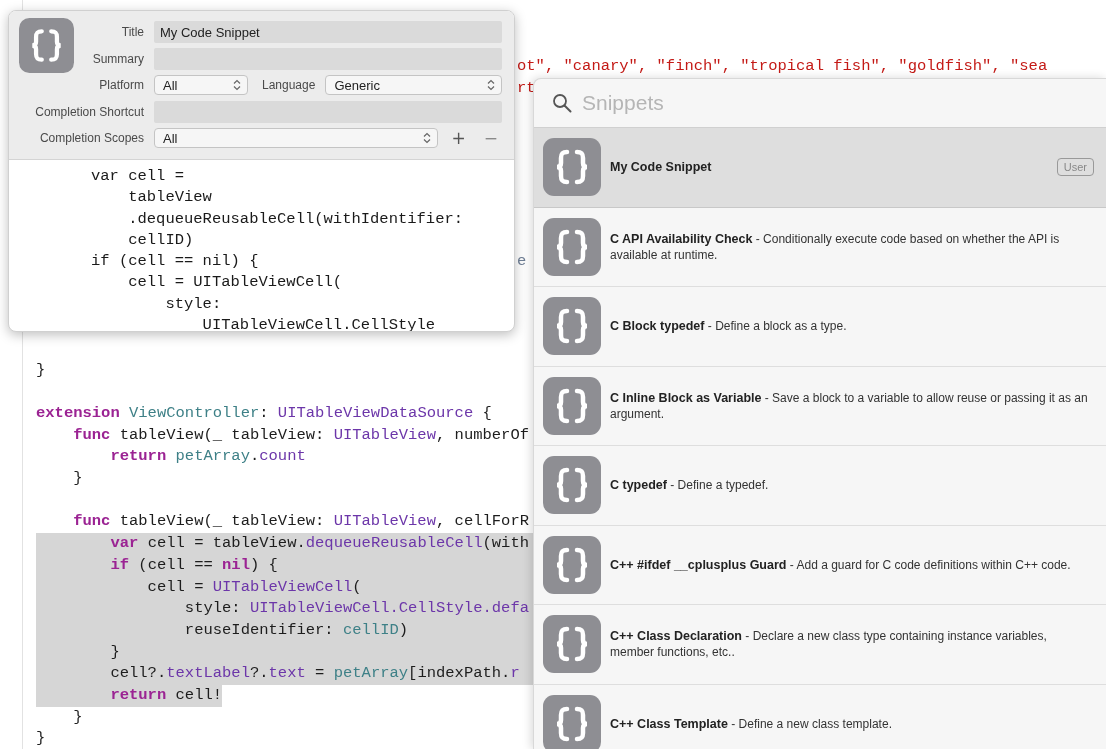  What do you see at coordinates (751, 723) in the screenshot?
I see `snippet-text: C++ Class Template - Define a new class template.` at bounding box center [751, 723].